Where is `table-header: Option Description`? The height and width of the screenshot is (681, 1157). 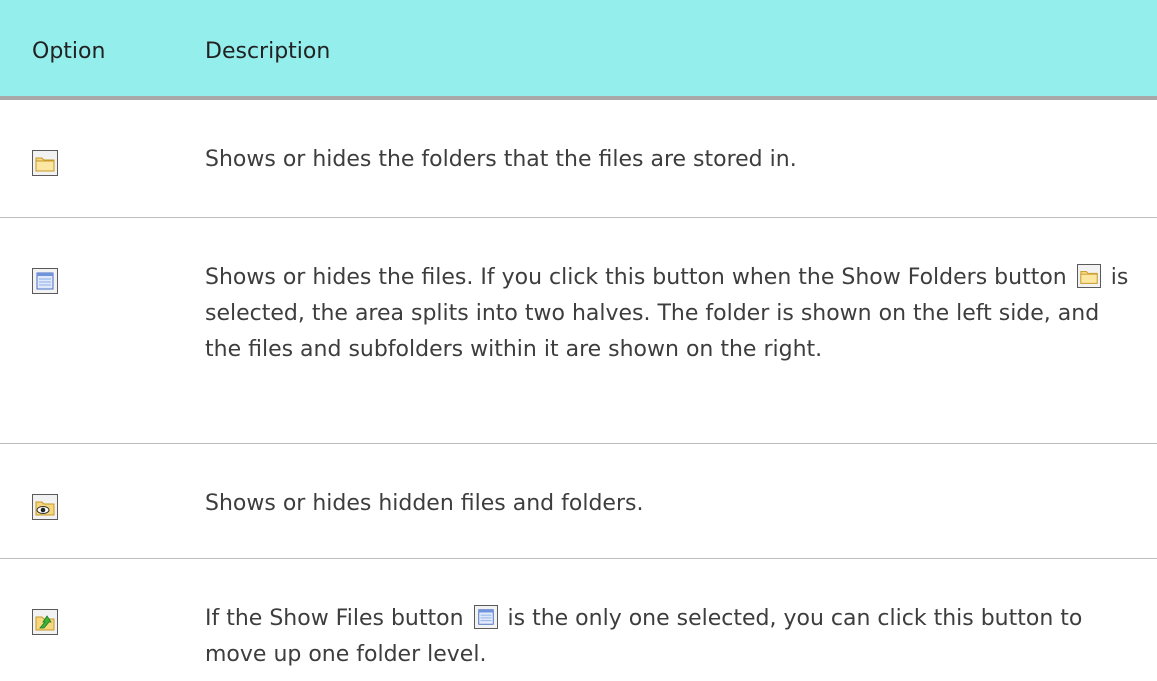 table-header: Option Description is located at coordinates (578, 50).